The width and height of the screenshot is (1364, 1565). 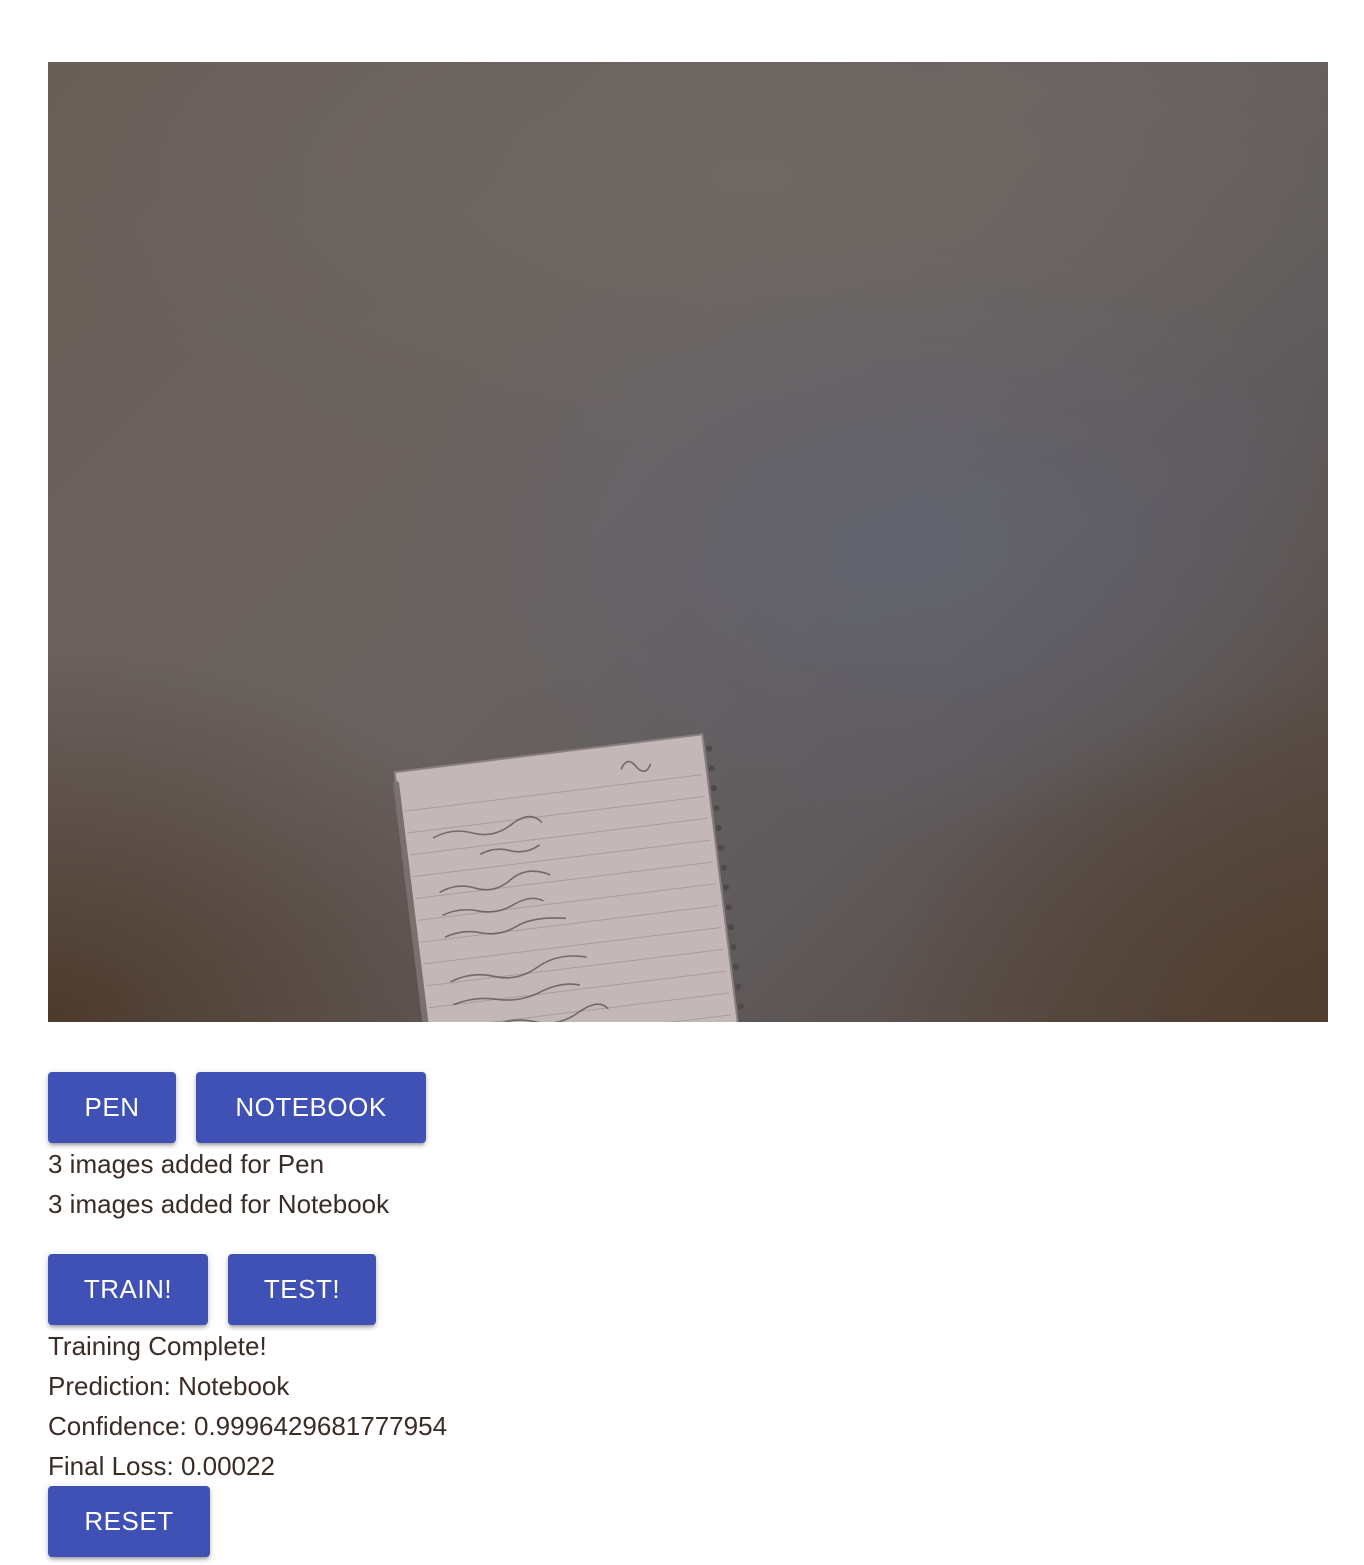 I want to click on notebook-button: NOTEBOOK, so click(x=311, y=1107).